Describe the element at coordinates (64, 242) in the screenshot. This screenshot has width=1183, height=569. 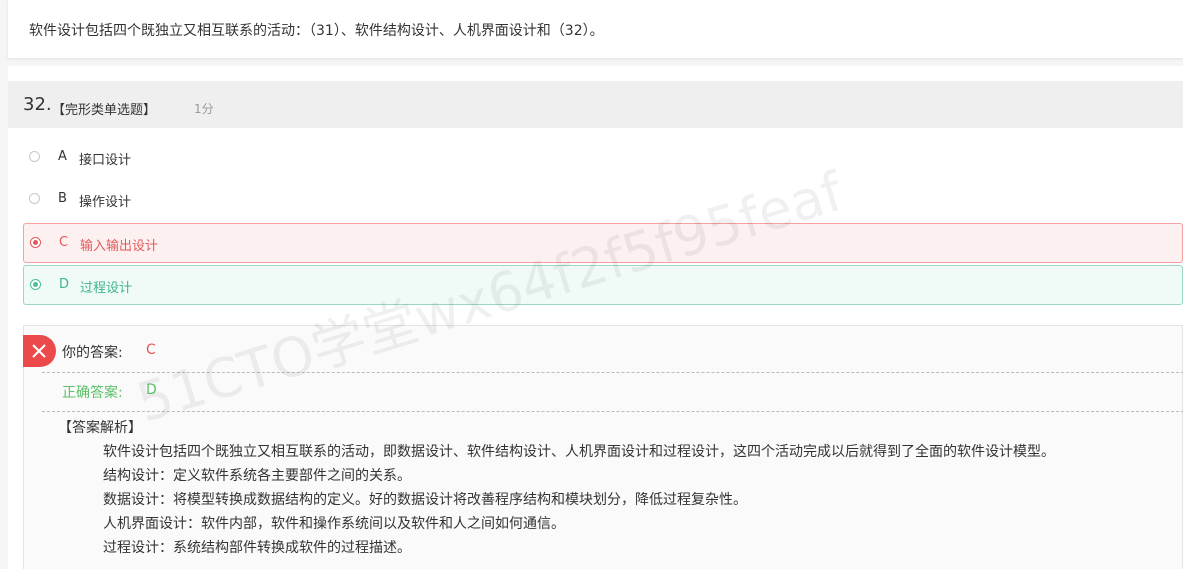
I see `option-letter: C` at that location.